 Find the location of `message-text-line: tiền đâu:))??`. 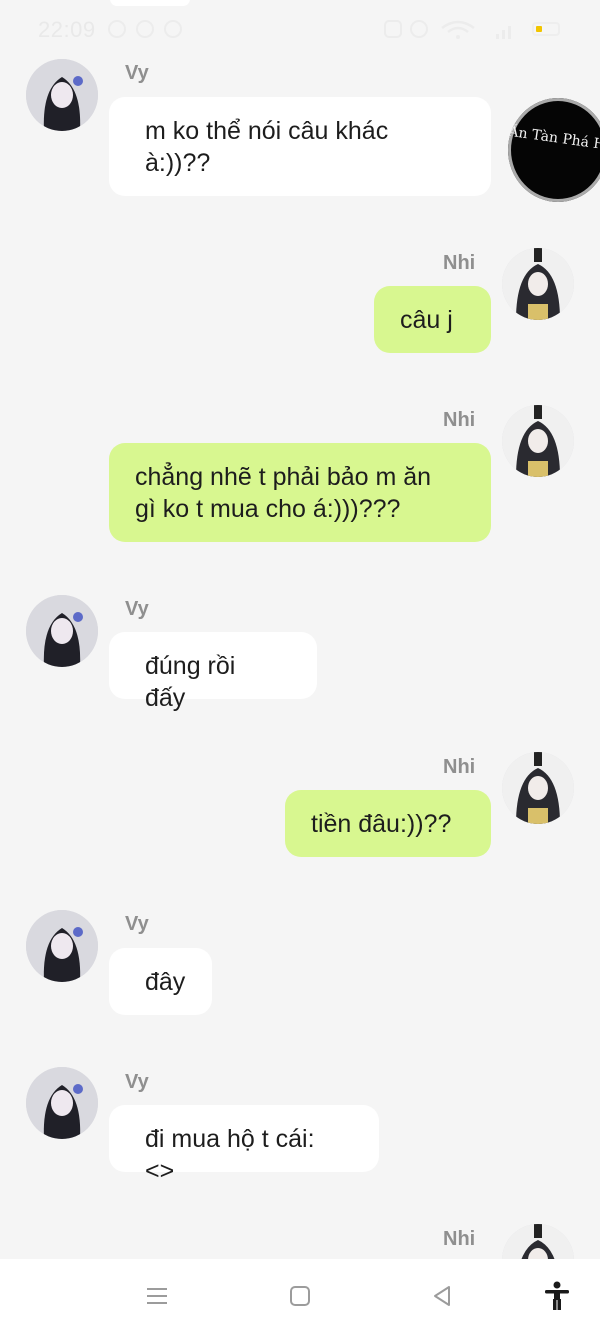

message-text-line: tiền đâu:))?? is located at coordinates (381, 824).